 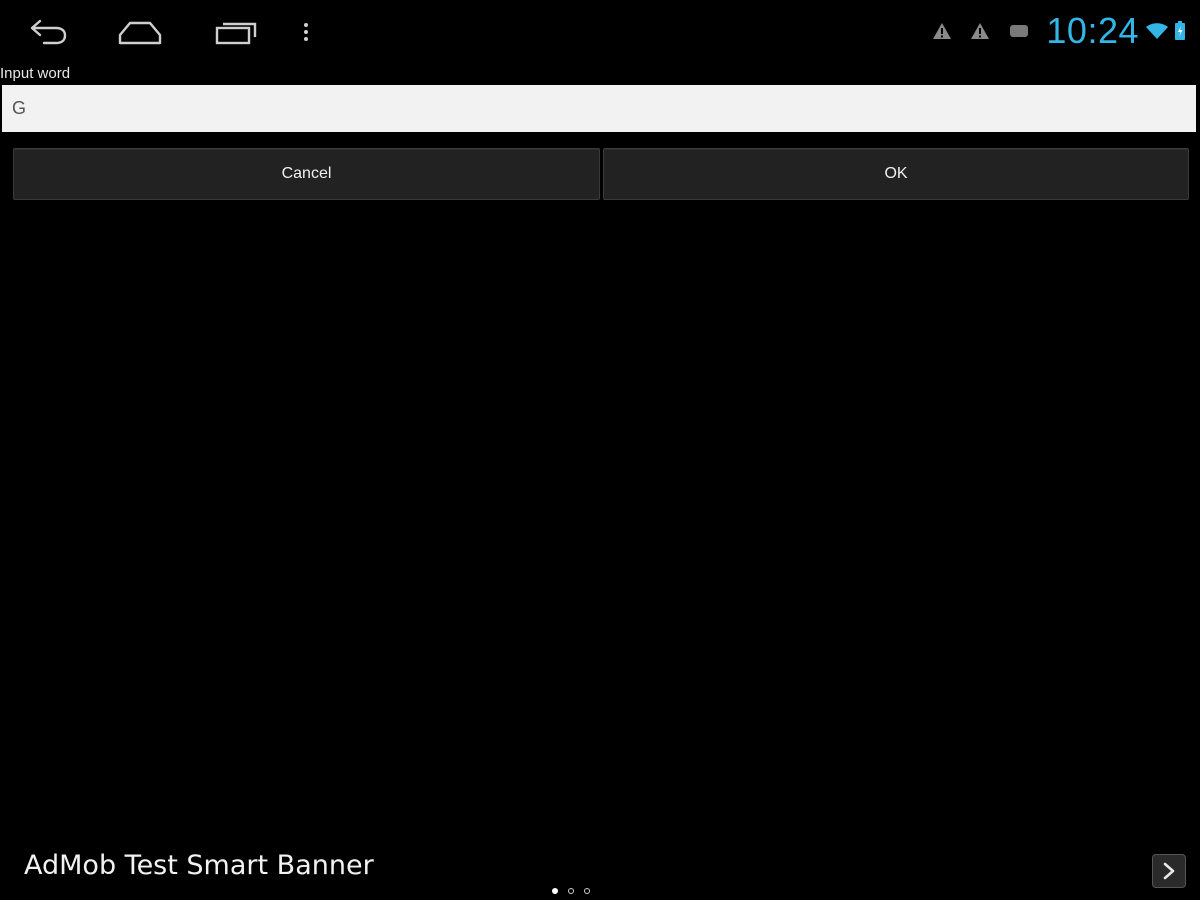 What do you see at coordinates (599, 108) in the screenshot?
I see `word-input` at bounding box center [599, 108].